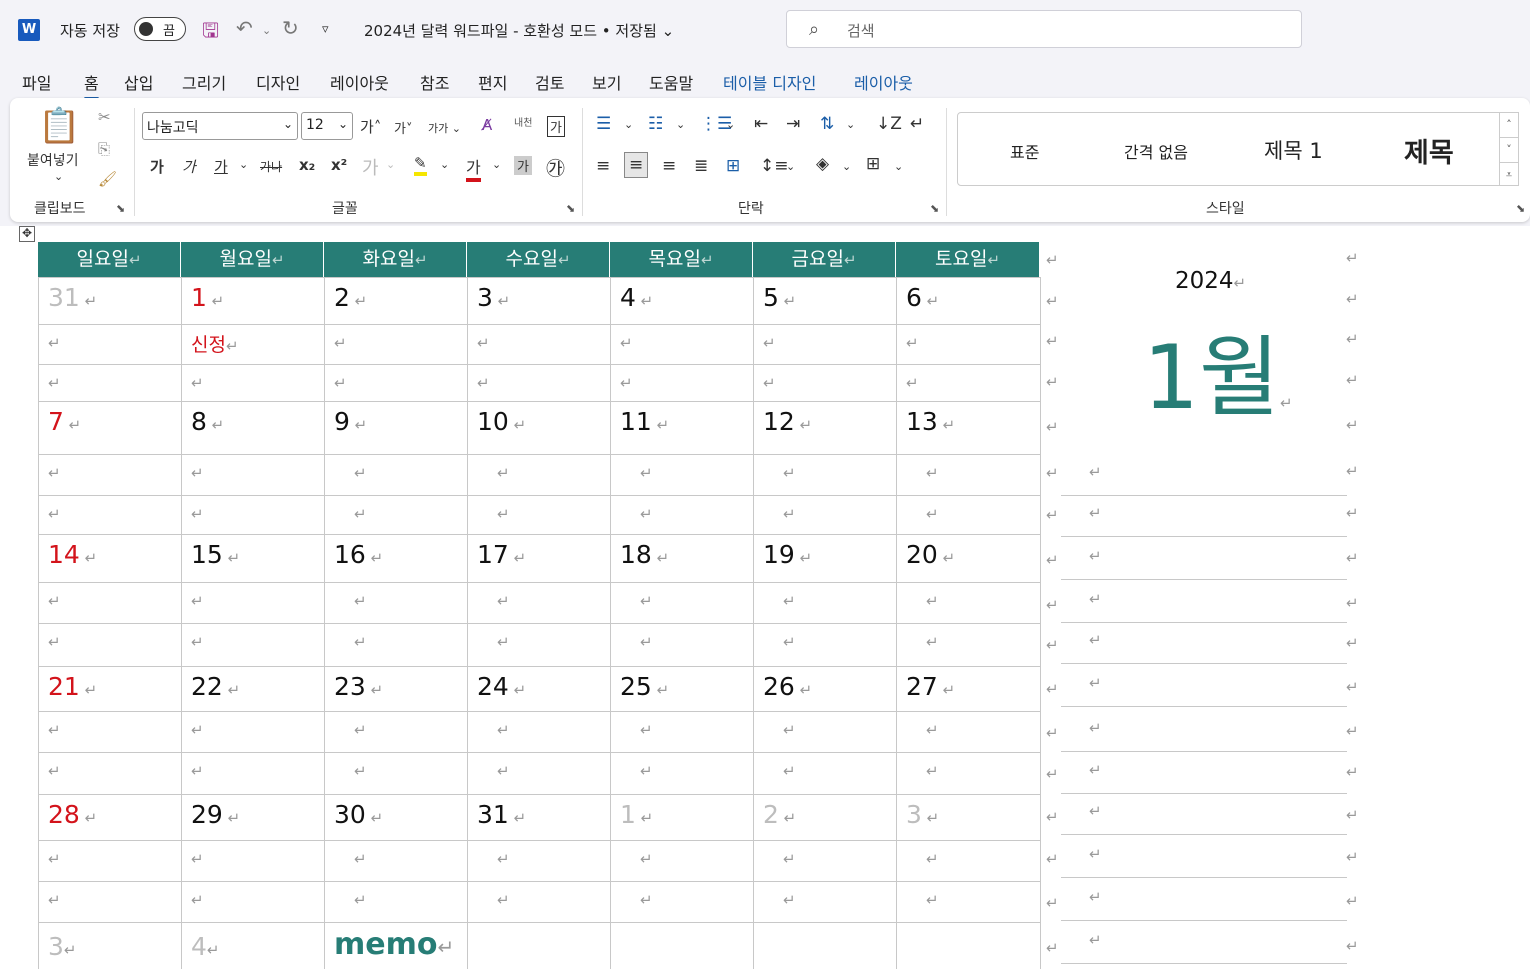 This screenshot has height=969, width=1530. I want to click on calendar-day: 23 ↵, so click(358, 686).